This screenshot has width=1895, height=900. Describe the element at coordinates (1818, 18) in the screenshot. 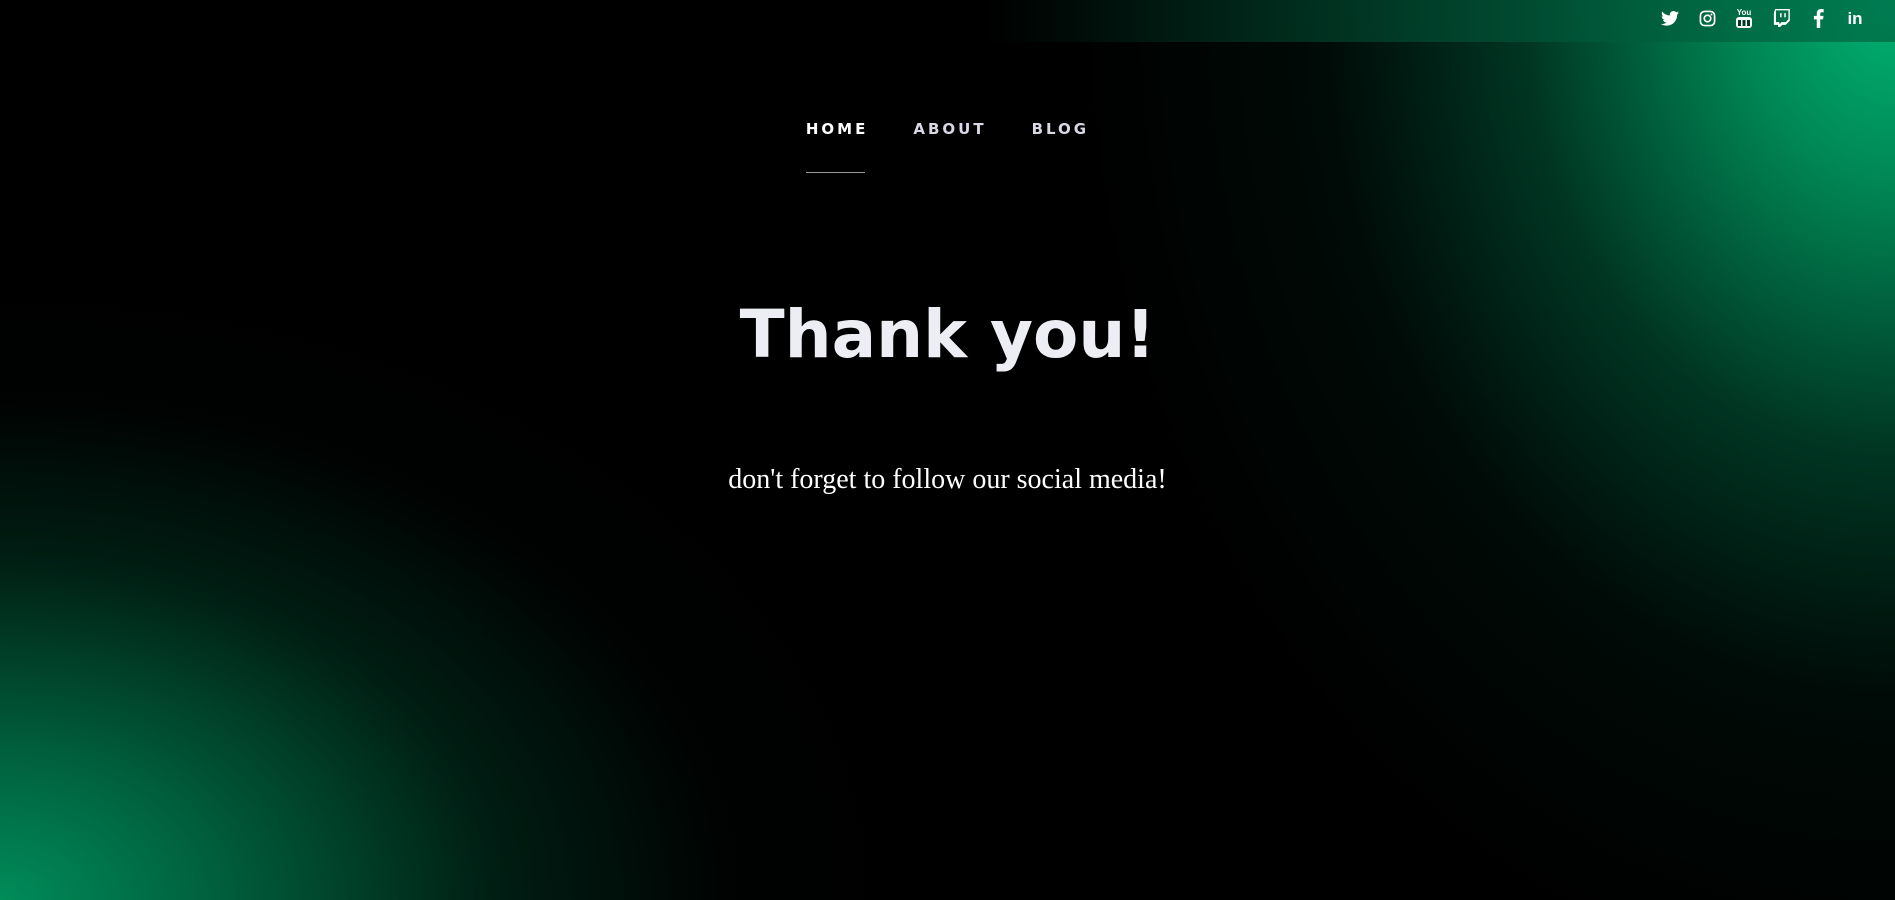

I see `facebook-icon` at that location.